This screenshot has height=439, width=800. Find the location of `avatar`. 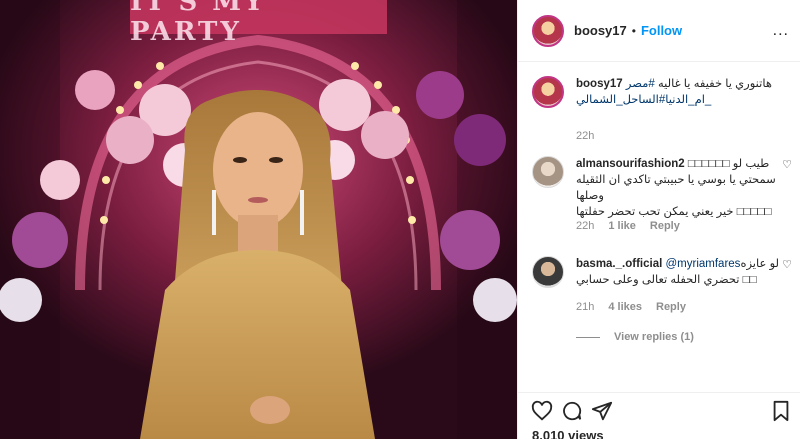

avatar is located at coordinates (548, 30).